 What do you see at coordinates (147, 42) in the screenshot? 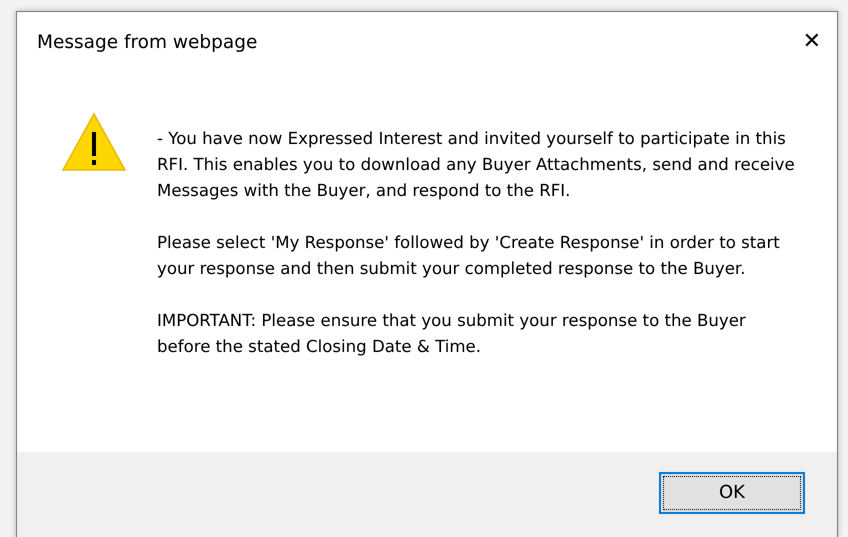
I see `window-title: Message from webpage` at bounding box center [147, 42].